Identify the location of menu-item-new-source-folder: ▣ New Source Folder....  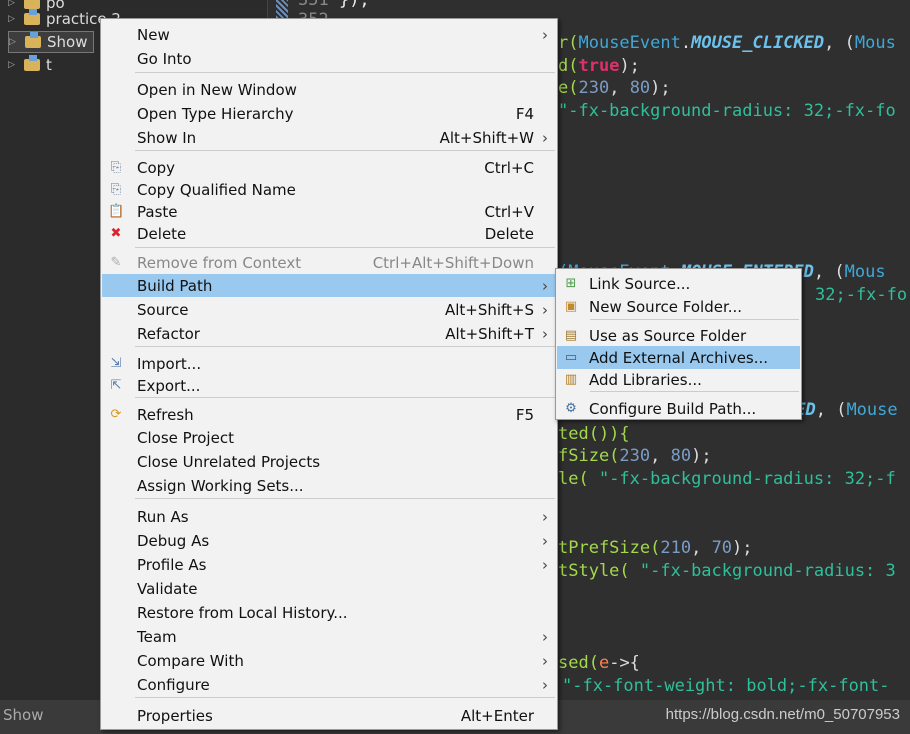
(678, 306).